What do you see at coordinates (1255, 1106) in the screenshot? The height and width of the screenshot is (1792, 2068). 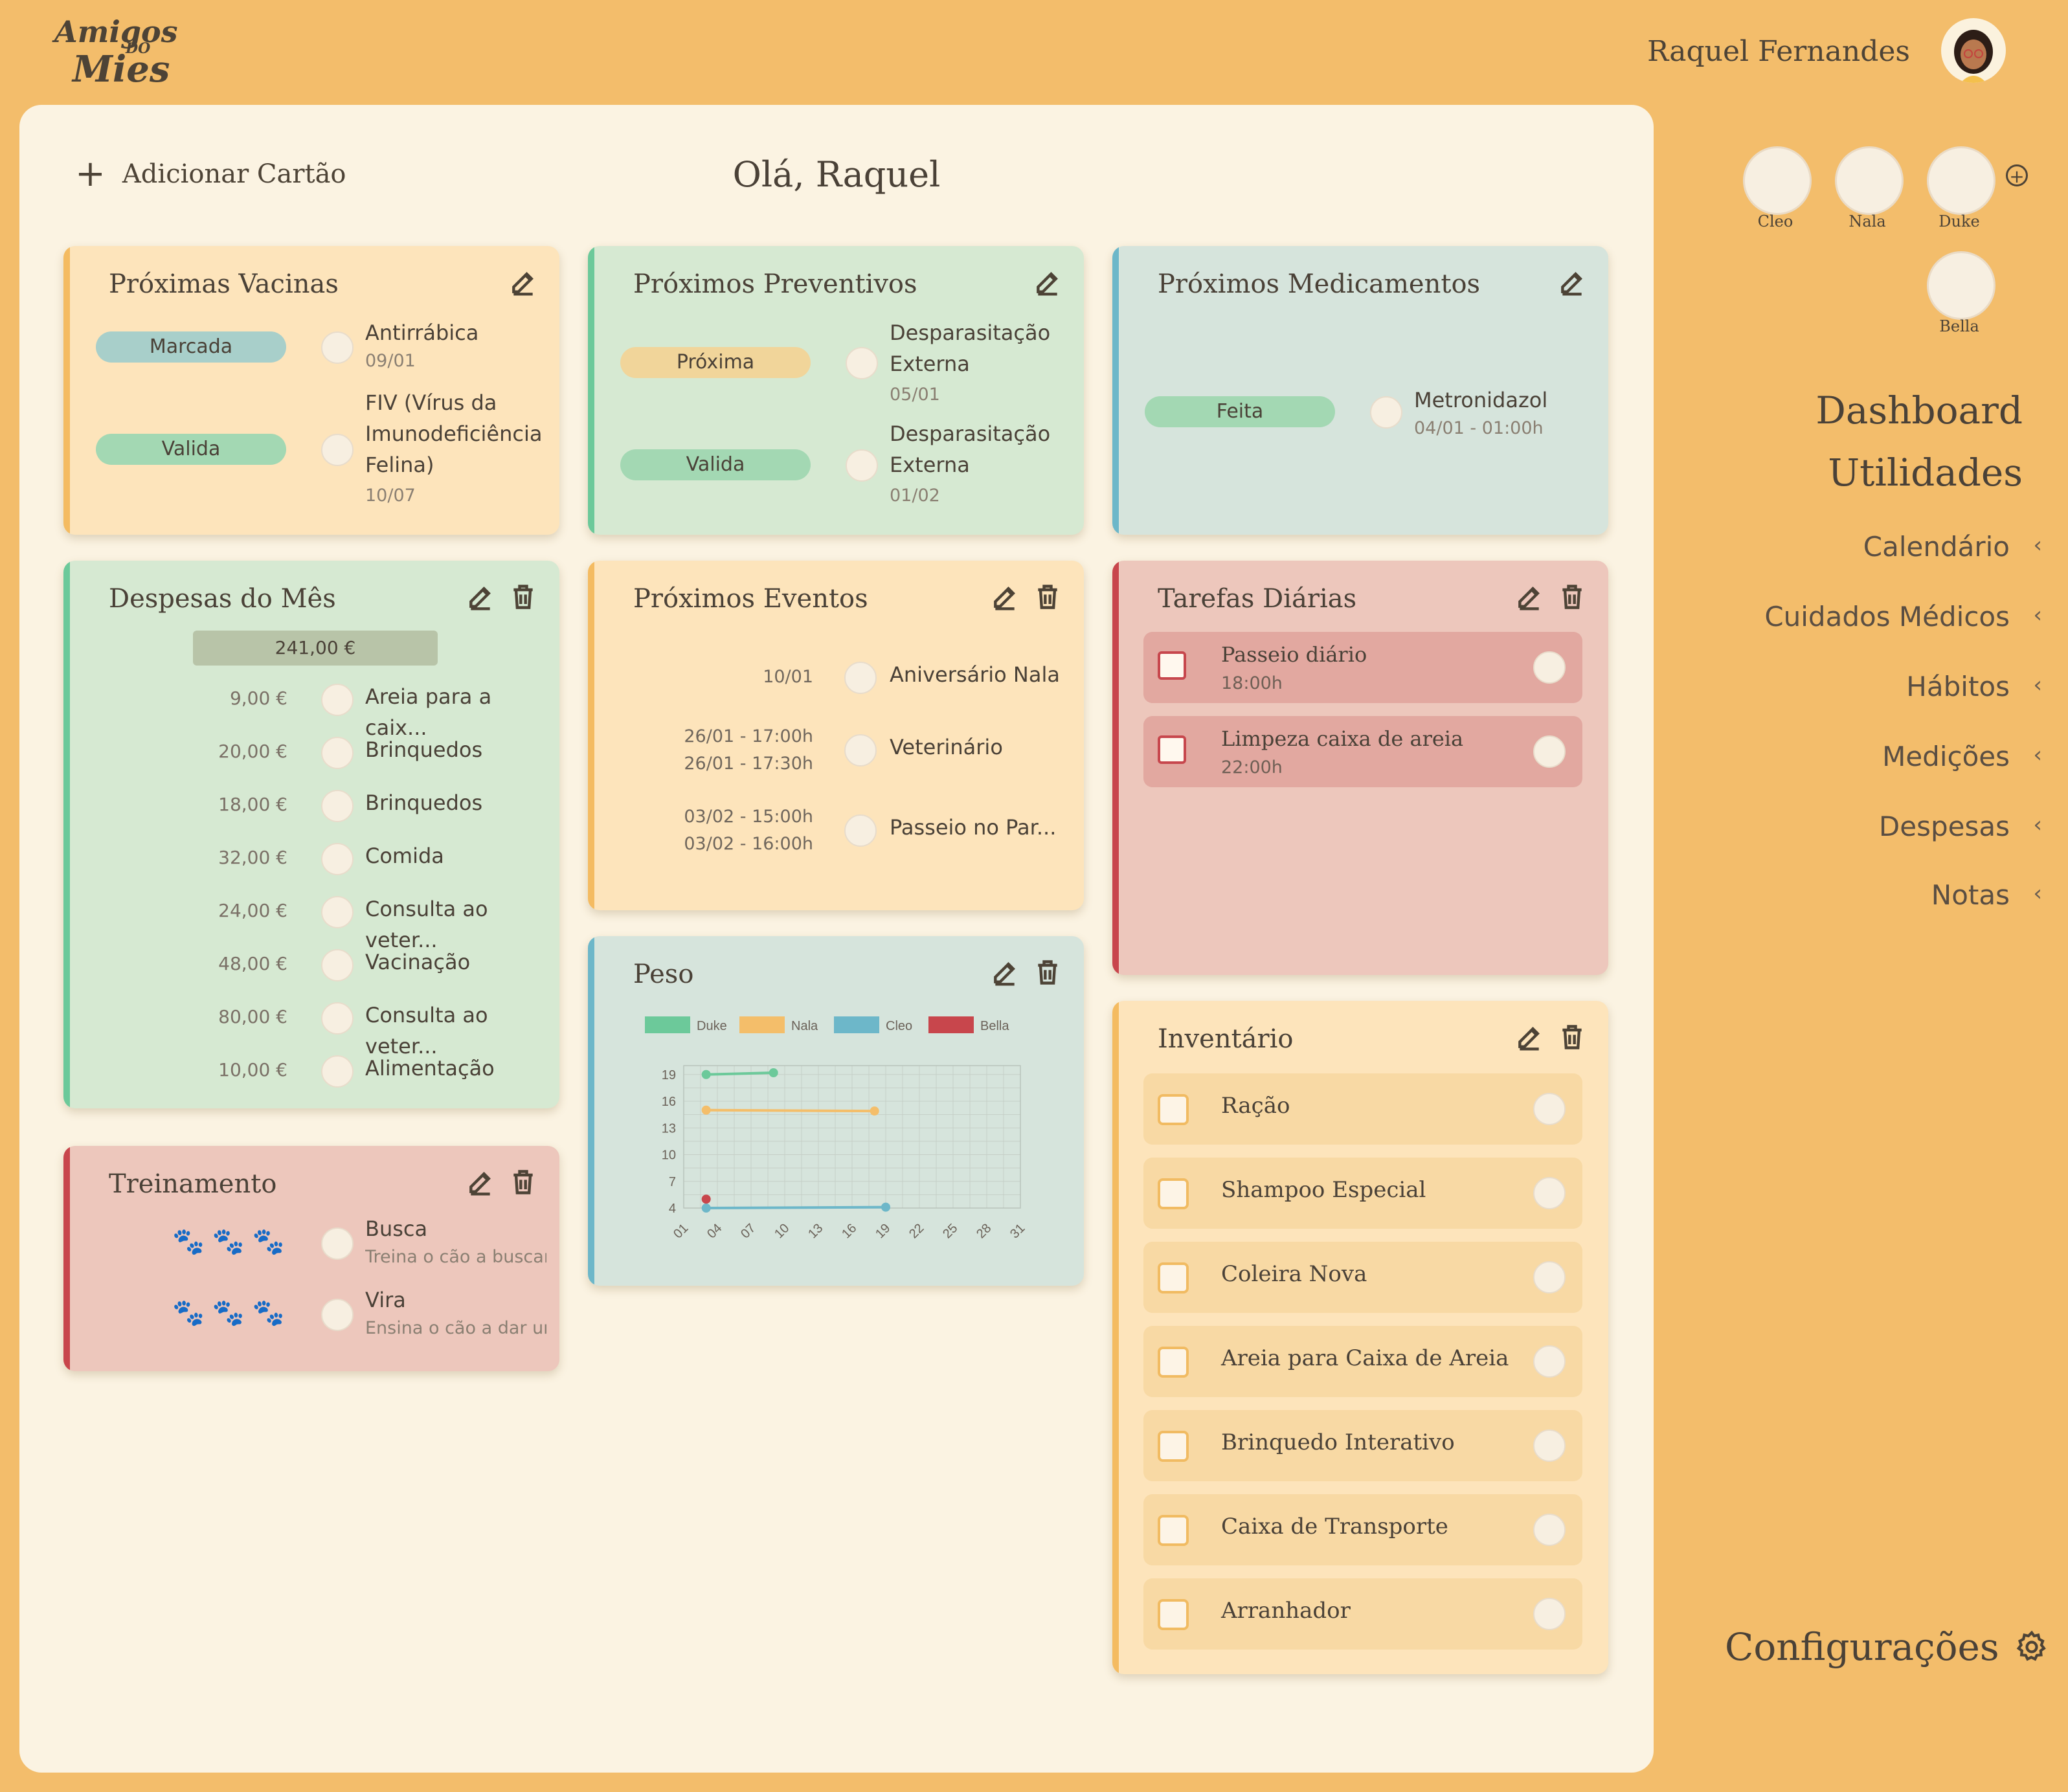 I see `inventory-label: Ração` at bounding box center [1255, 1106].